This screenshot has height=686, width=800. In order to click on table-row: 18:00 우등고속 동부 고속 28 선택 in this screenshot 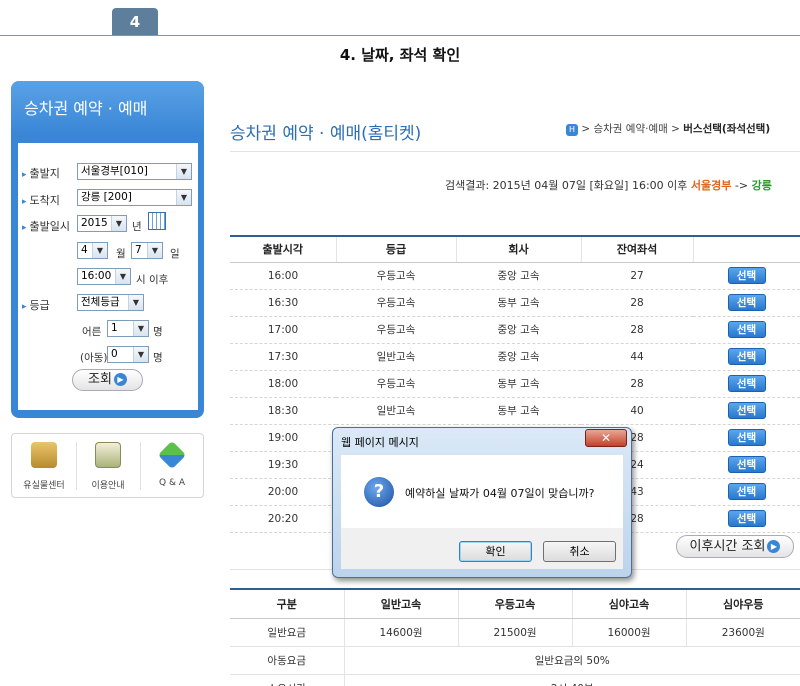, I will do `click(515, 384)`.